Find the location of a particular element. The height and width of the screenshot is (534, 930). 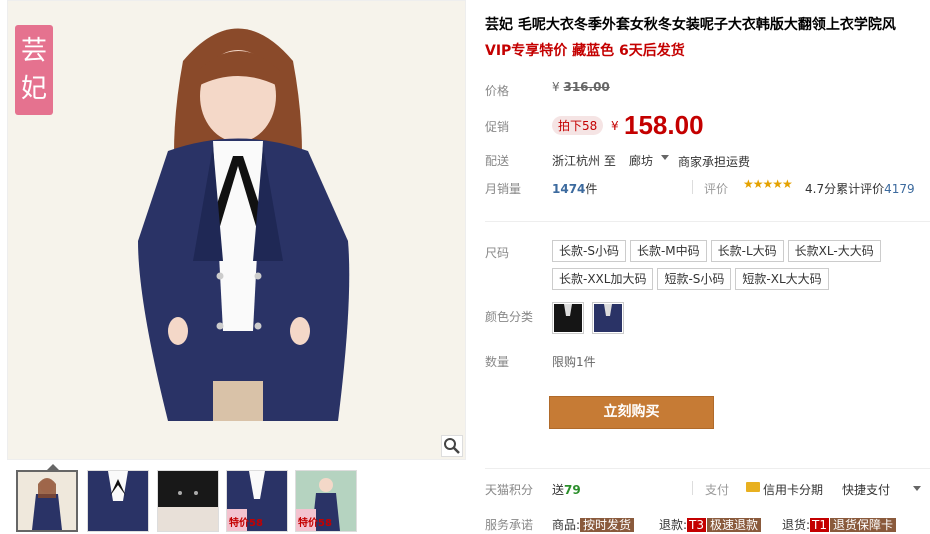

pay-quick: 快捷支付 is located at coordinates (866, 489).